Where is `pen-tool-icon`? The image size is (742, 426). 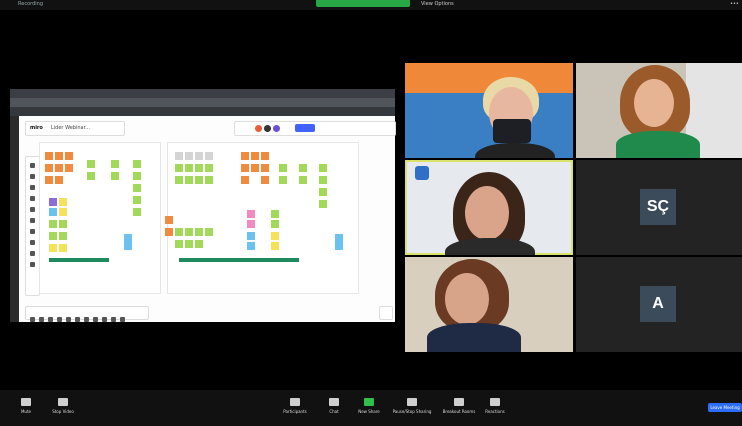 pen-tool-icon is located at coordinates (32, 220).